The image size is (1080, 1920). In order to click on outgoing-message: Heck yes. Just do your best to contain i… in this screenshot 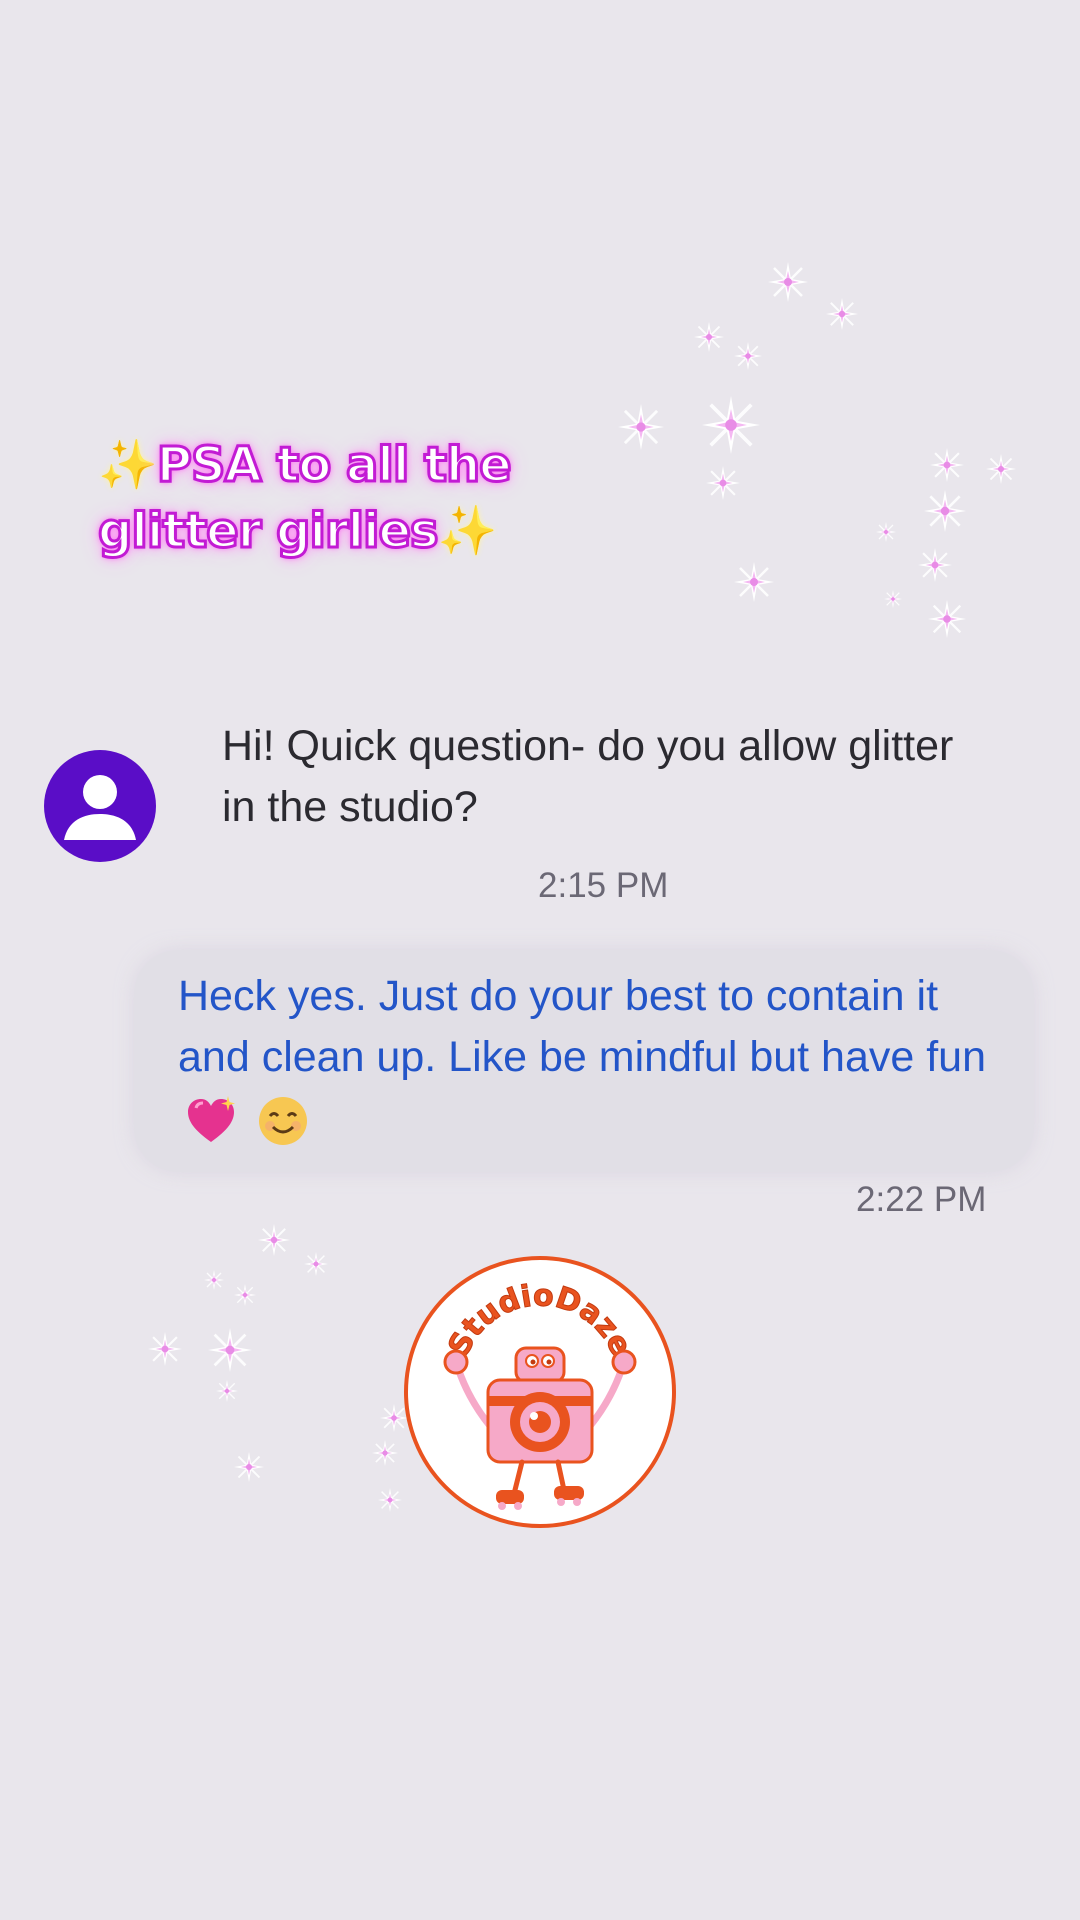, I will do `click(598, 1057)`.